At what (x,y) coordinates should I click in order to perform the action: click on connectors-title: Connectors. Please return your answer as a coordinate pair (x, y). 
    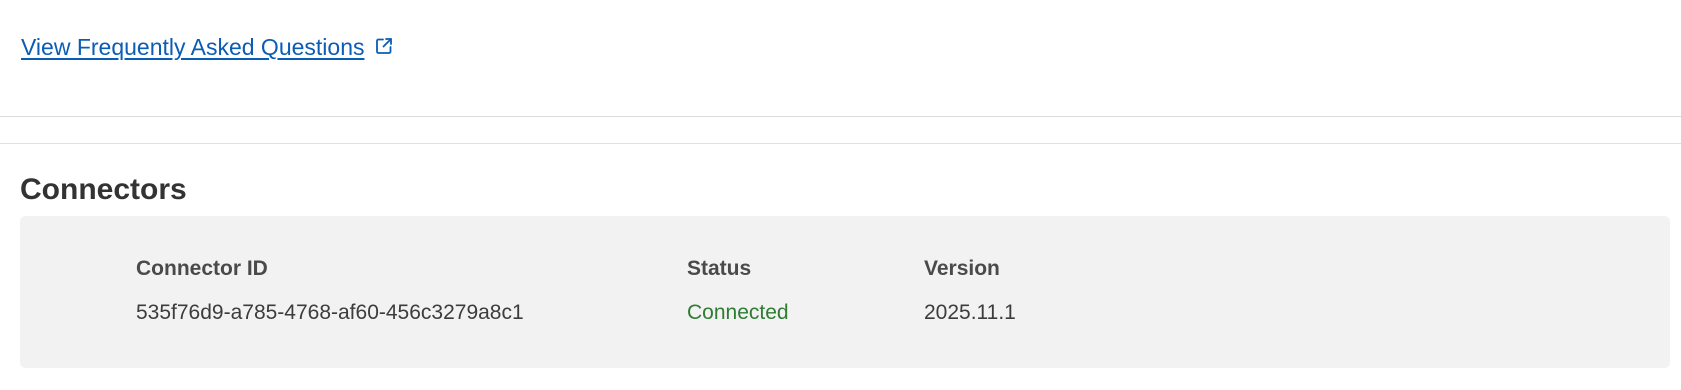
    Looking at the image, I should click on (103, 189).